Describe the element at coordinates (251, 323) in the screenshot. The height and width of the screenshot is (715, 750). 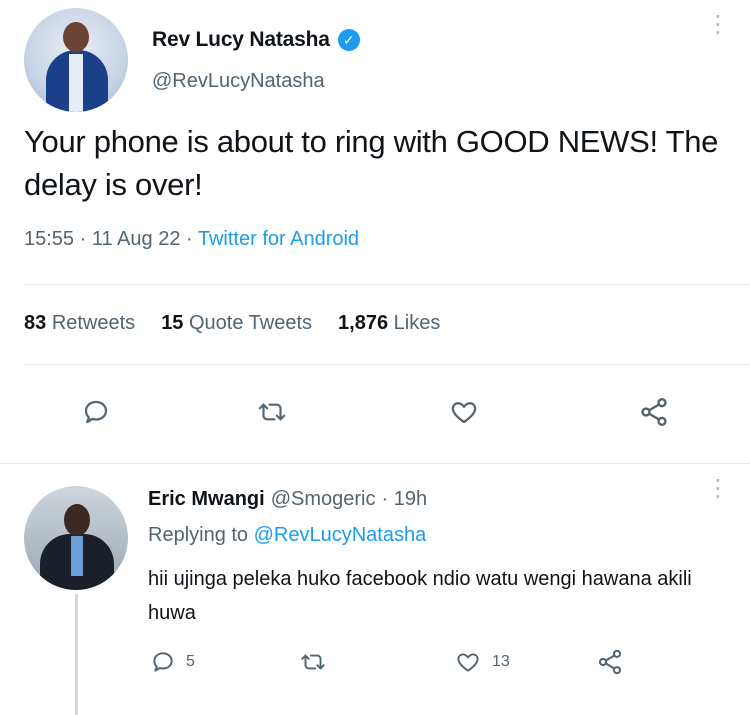
I see `quotes-label: Quote Tweets` at that location.